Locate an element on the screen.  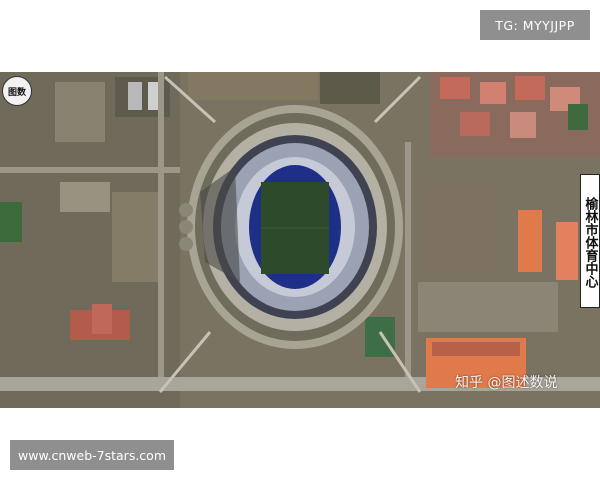
place-name-label: 榆林市体育中心 is located at coordinates (590, 241).